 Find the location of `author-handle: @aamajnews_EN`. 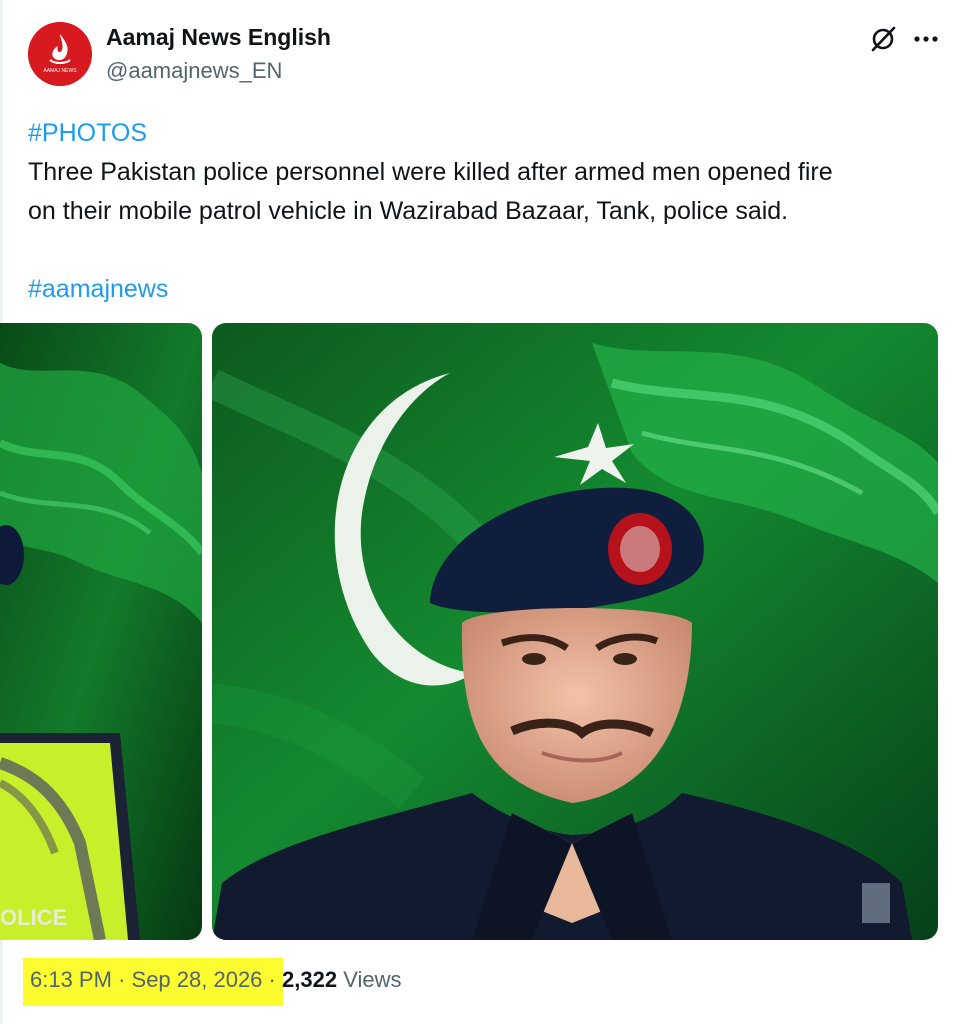

author-handle: @aamajnews_EN is located at coordinates (194, 71).